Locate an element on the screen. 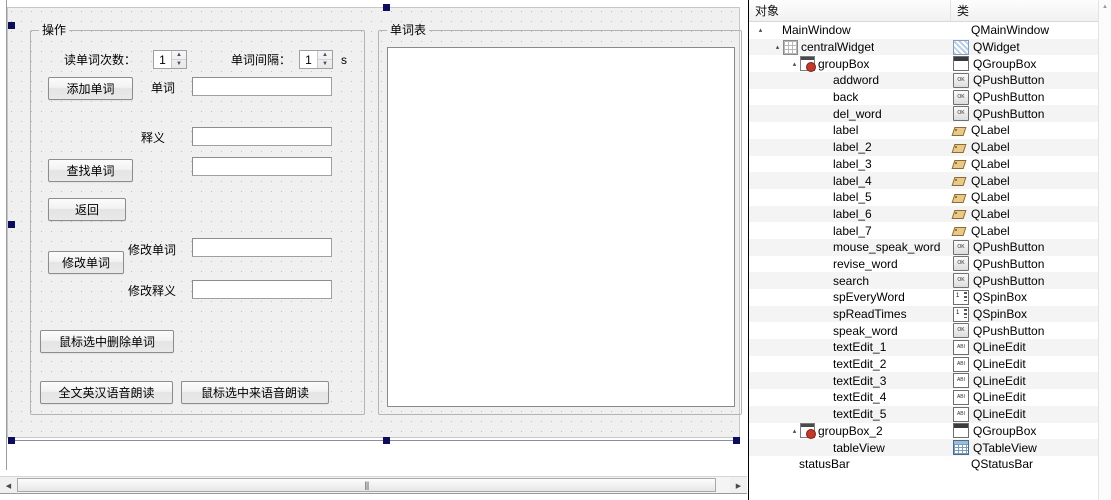 Image resolution: width=1111 pixels, height=500 pixels. tree-row: label_7 QLabel is located at coordinates (930, 230).